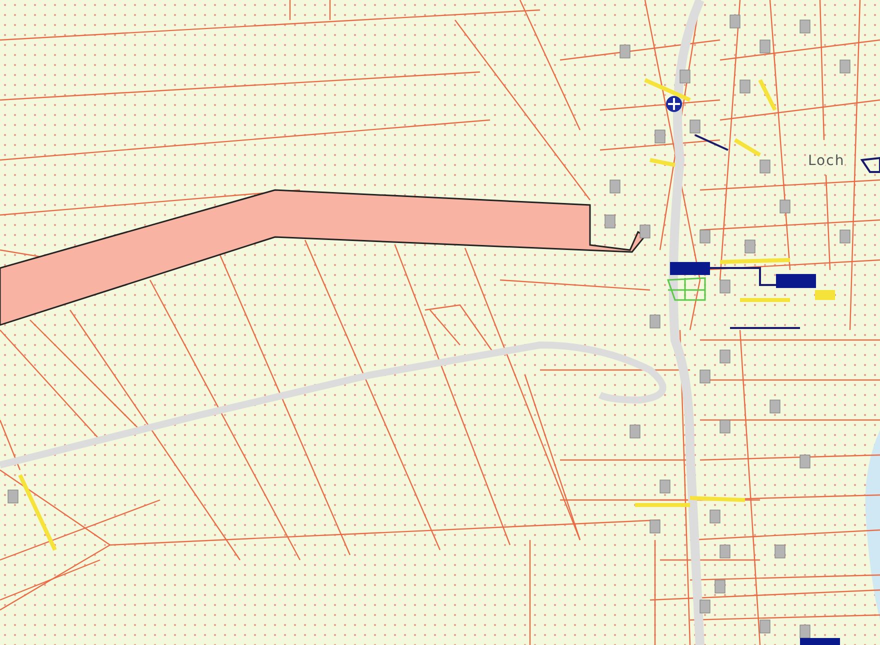 This screenshot has height=645, width=880. What do you see at coordinates (686, 289) in the screenshot?
I see `grid-parcel-drawing` at bounding box center [686, 289].